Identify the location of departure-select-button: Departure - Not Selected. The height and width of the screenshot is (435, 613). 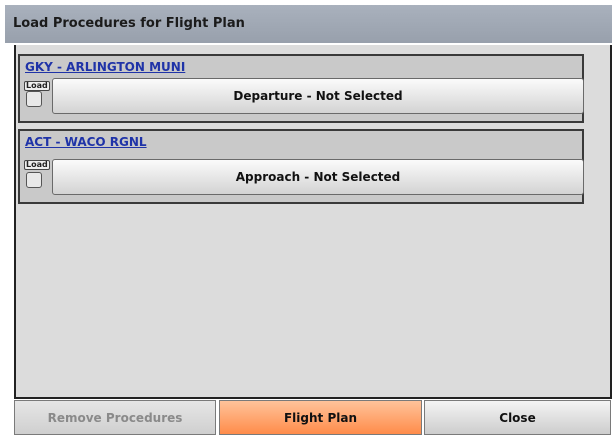
(318, 96).